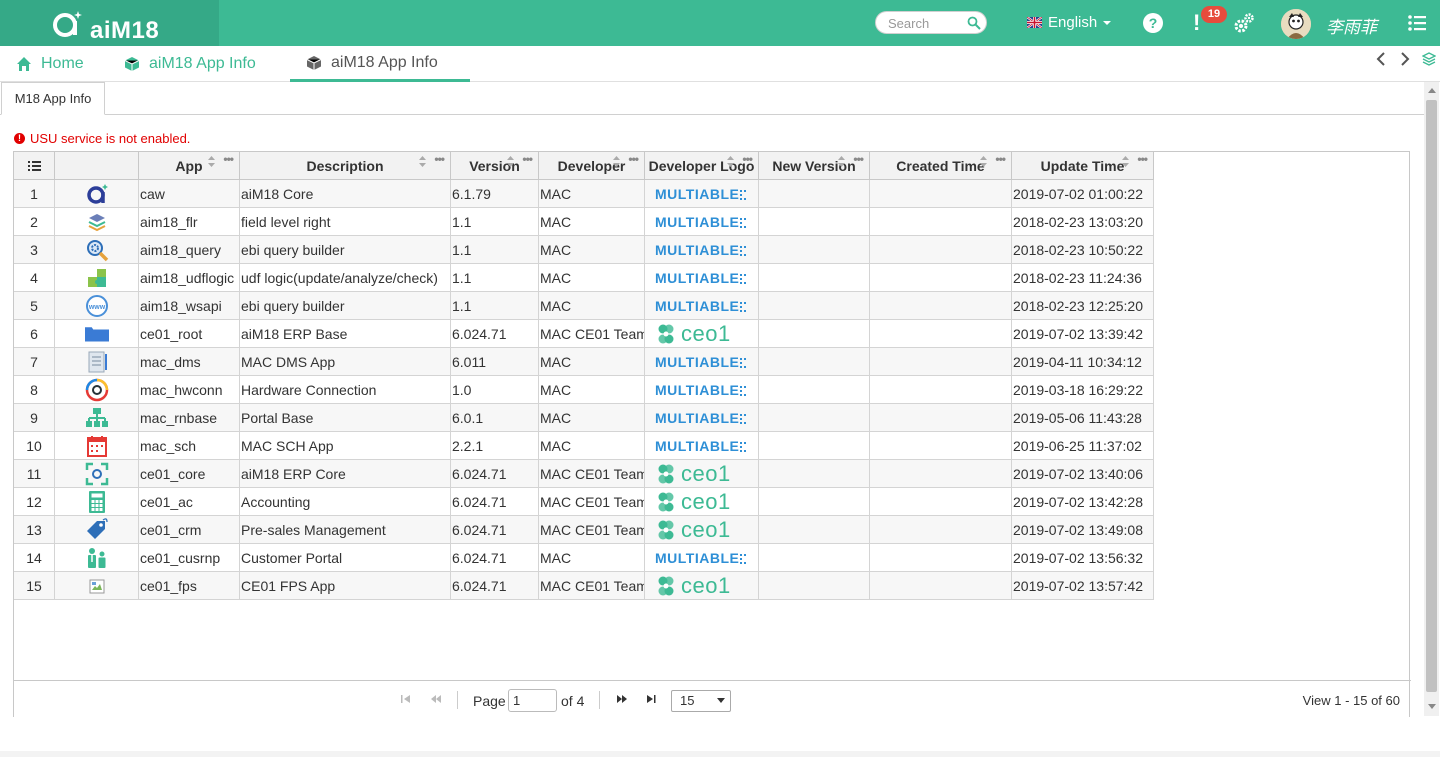  What do you see at coordinates (974, 23) in the screenshot?
I see `search-icon` at bounding box center [974, 23].